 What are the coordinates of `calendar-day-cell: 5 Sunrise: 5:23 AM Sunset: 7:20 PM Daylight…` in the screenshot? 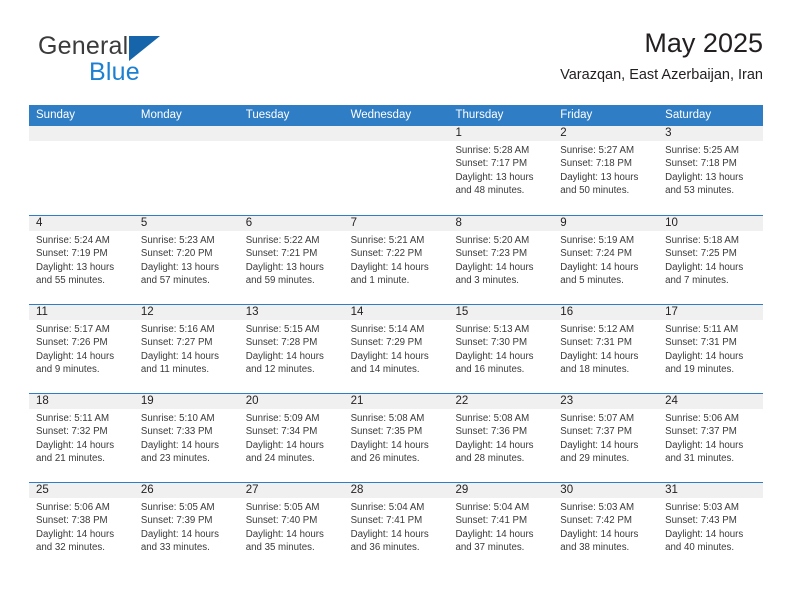 It's located at (186, 260).